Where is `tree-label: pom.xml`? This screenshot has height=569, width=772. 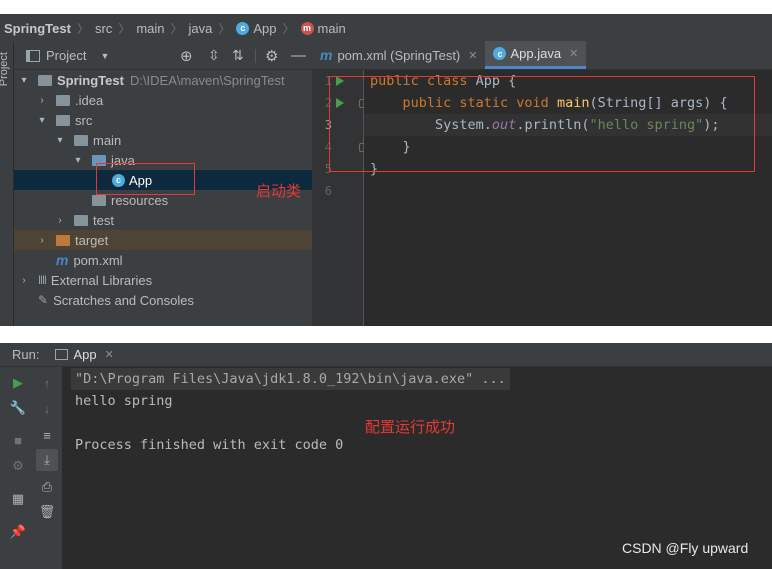 tree-label: pom.xml is located at coordinates (98, 260).